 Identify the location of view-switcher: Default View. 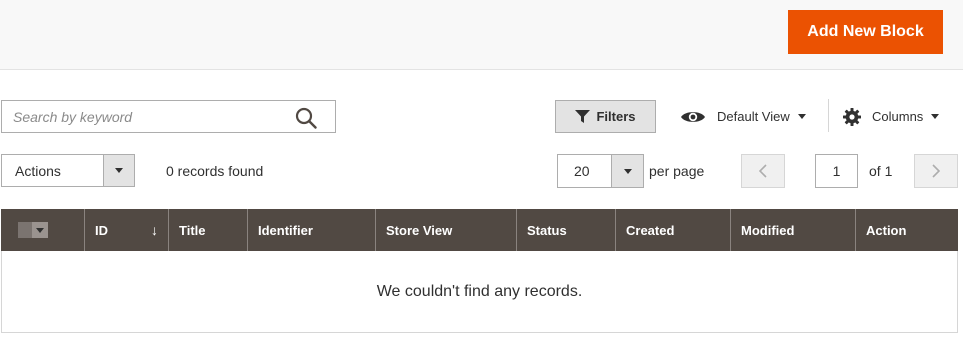
(743, 116).